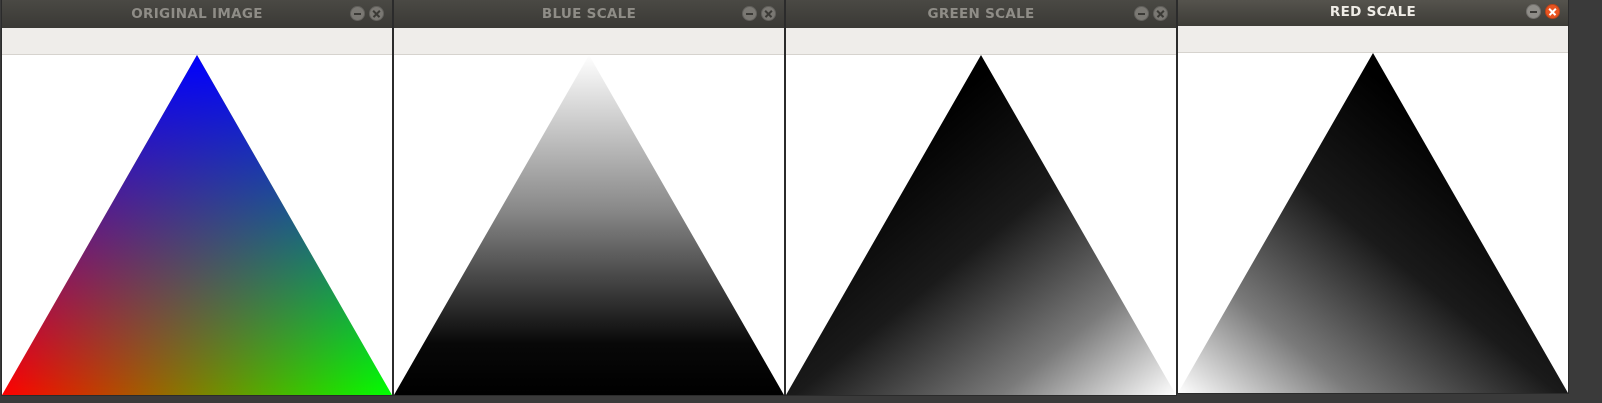  I want to click on window-titlebar: RED SCALE, so click(1373, 13).